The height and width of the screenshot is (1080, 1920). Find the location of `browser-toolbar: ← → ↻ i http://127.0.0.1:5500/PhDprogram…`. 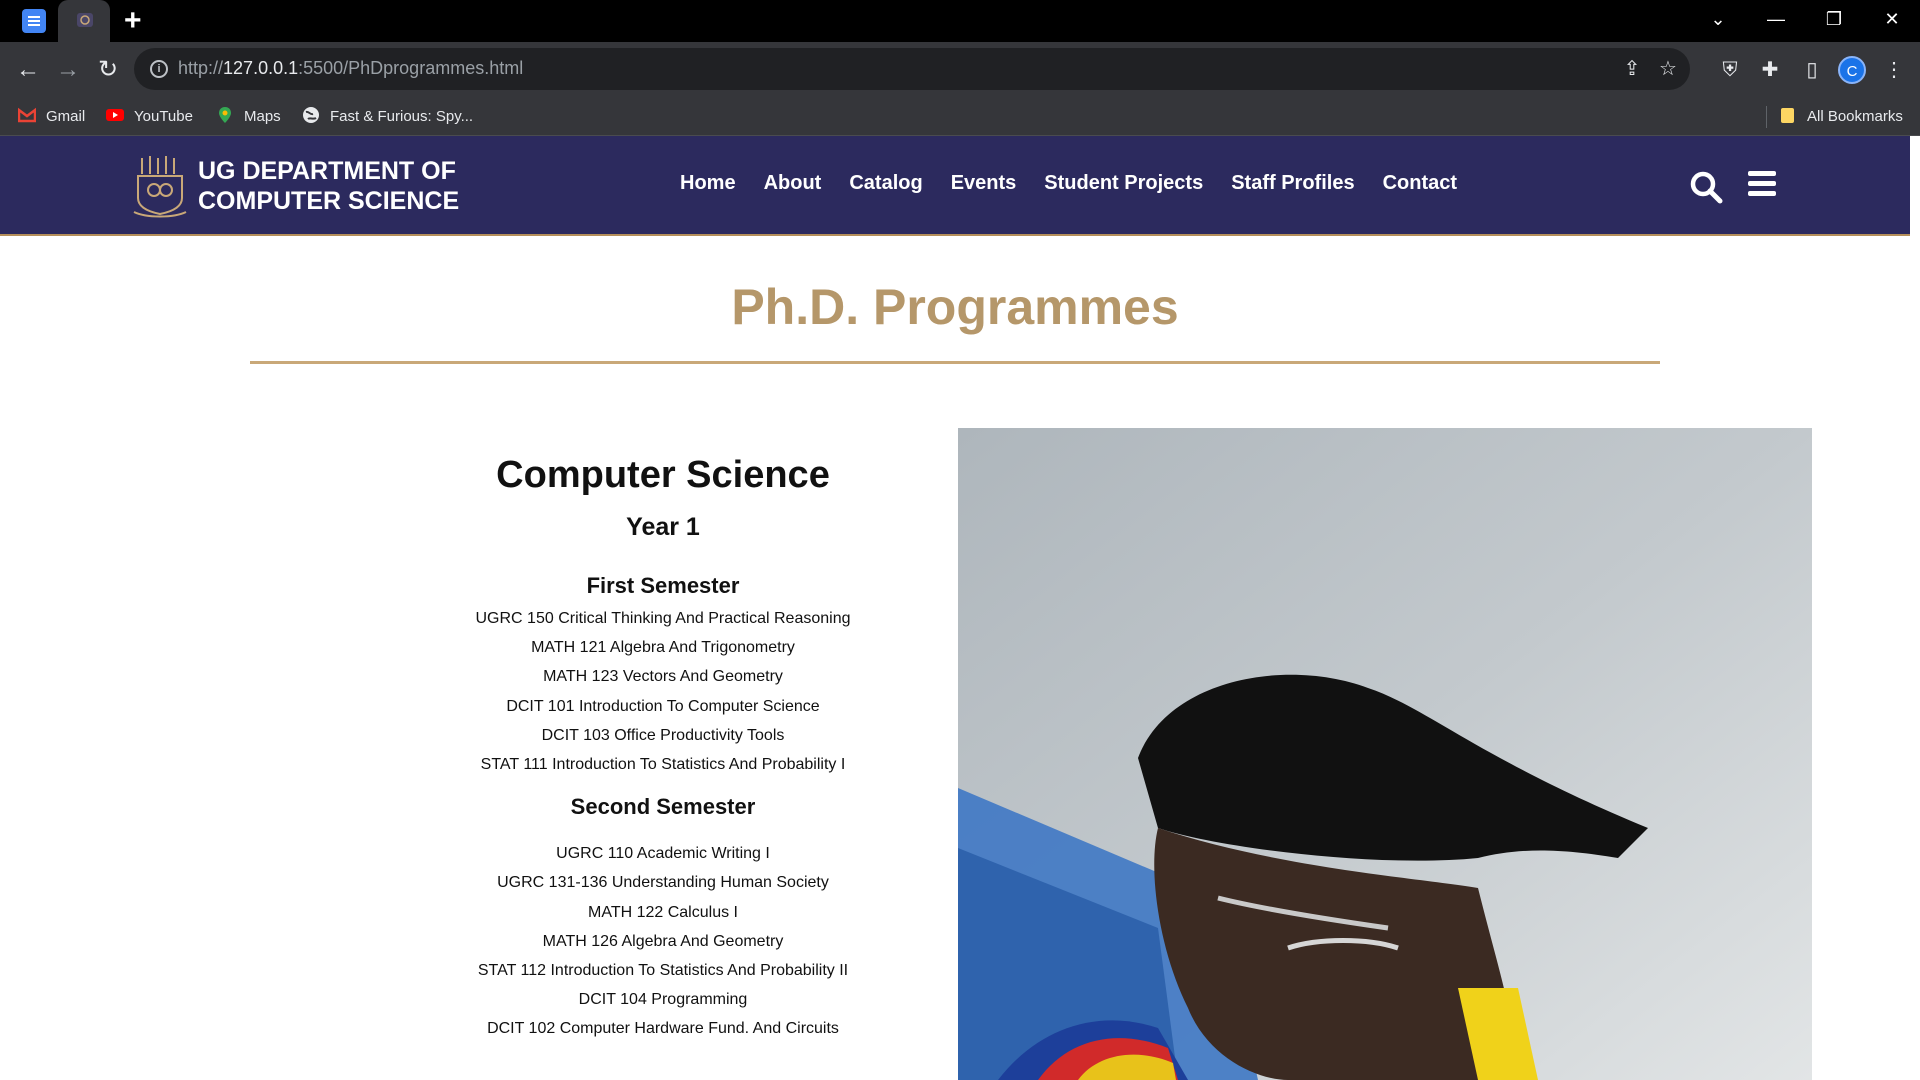

browser-toolbar: ← → ↻ i http://127.0.0.1:5500/PhDprogram… is located at coordinates (960, 70).